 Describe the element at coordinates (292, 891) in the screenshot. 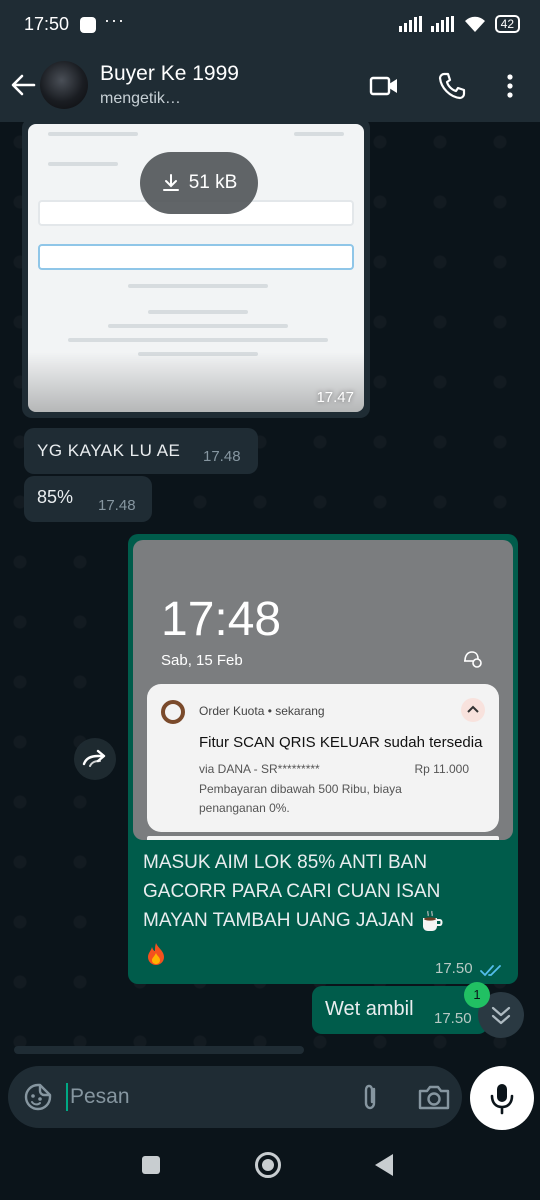

I see `caption-line: GACORR PARA CARI CUAN ISAN` at that location.